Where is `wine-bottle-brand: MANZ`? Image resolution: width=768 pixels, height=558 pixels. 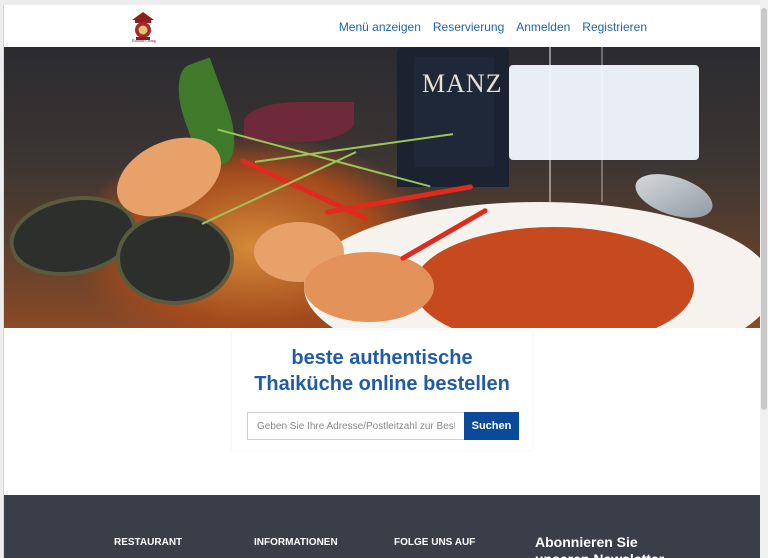 wine-bottle-brand: MANZ is located at coordinates (462, 83).